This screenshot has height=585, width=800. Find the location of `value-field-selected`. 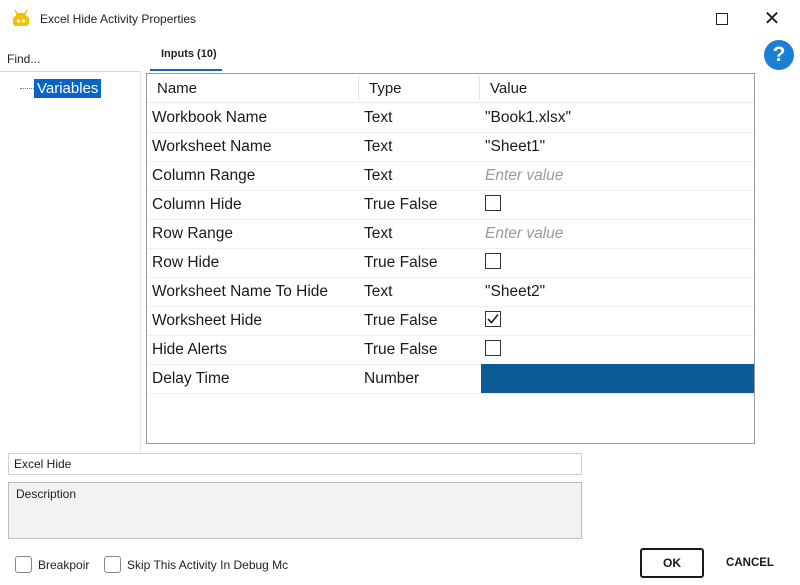

value-field-selected is located at coordinates (617, 378).